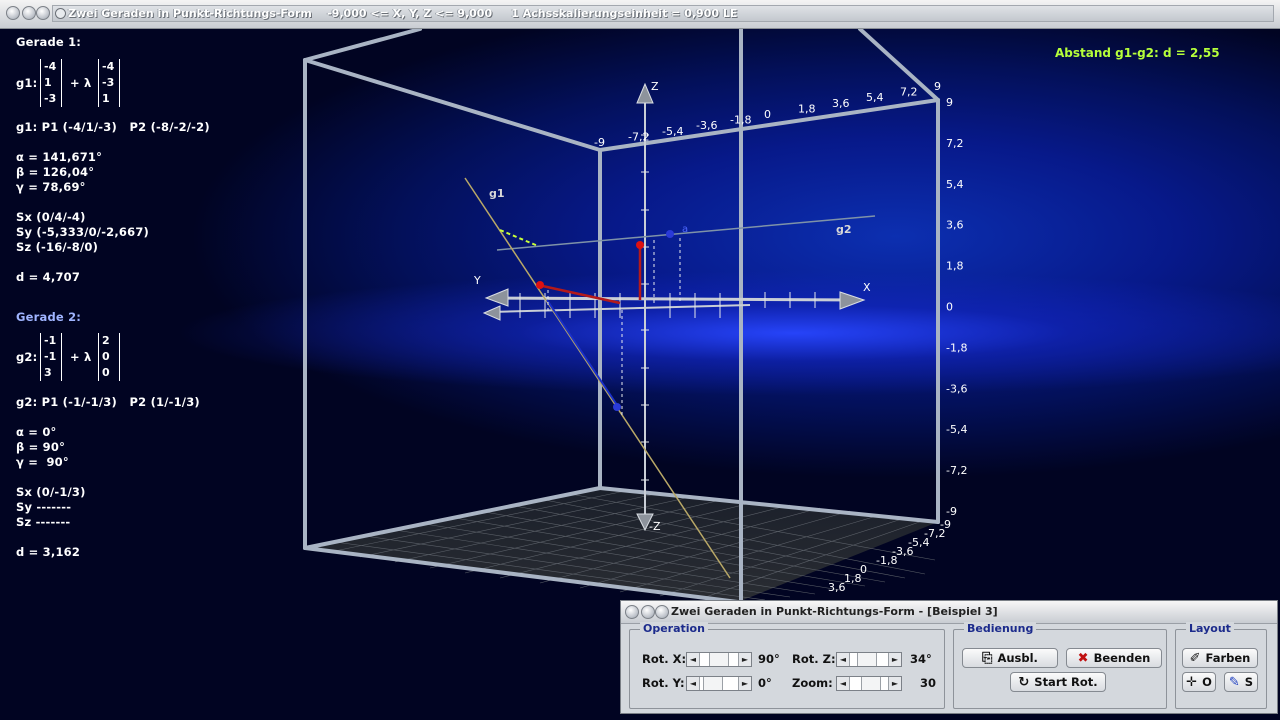  I want to click on axis-label-neg-z: -Z, so click(655, 526).